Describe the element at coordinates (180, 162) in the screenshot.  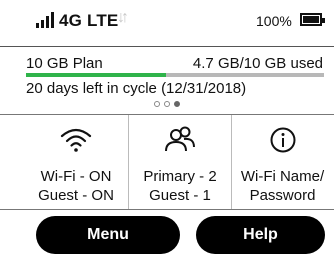
I see `connected-devices-tile: Primary - 2 Guest - 1` at that location.